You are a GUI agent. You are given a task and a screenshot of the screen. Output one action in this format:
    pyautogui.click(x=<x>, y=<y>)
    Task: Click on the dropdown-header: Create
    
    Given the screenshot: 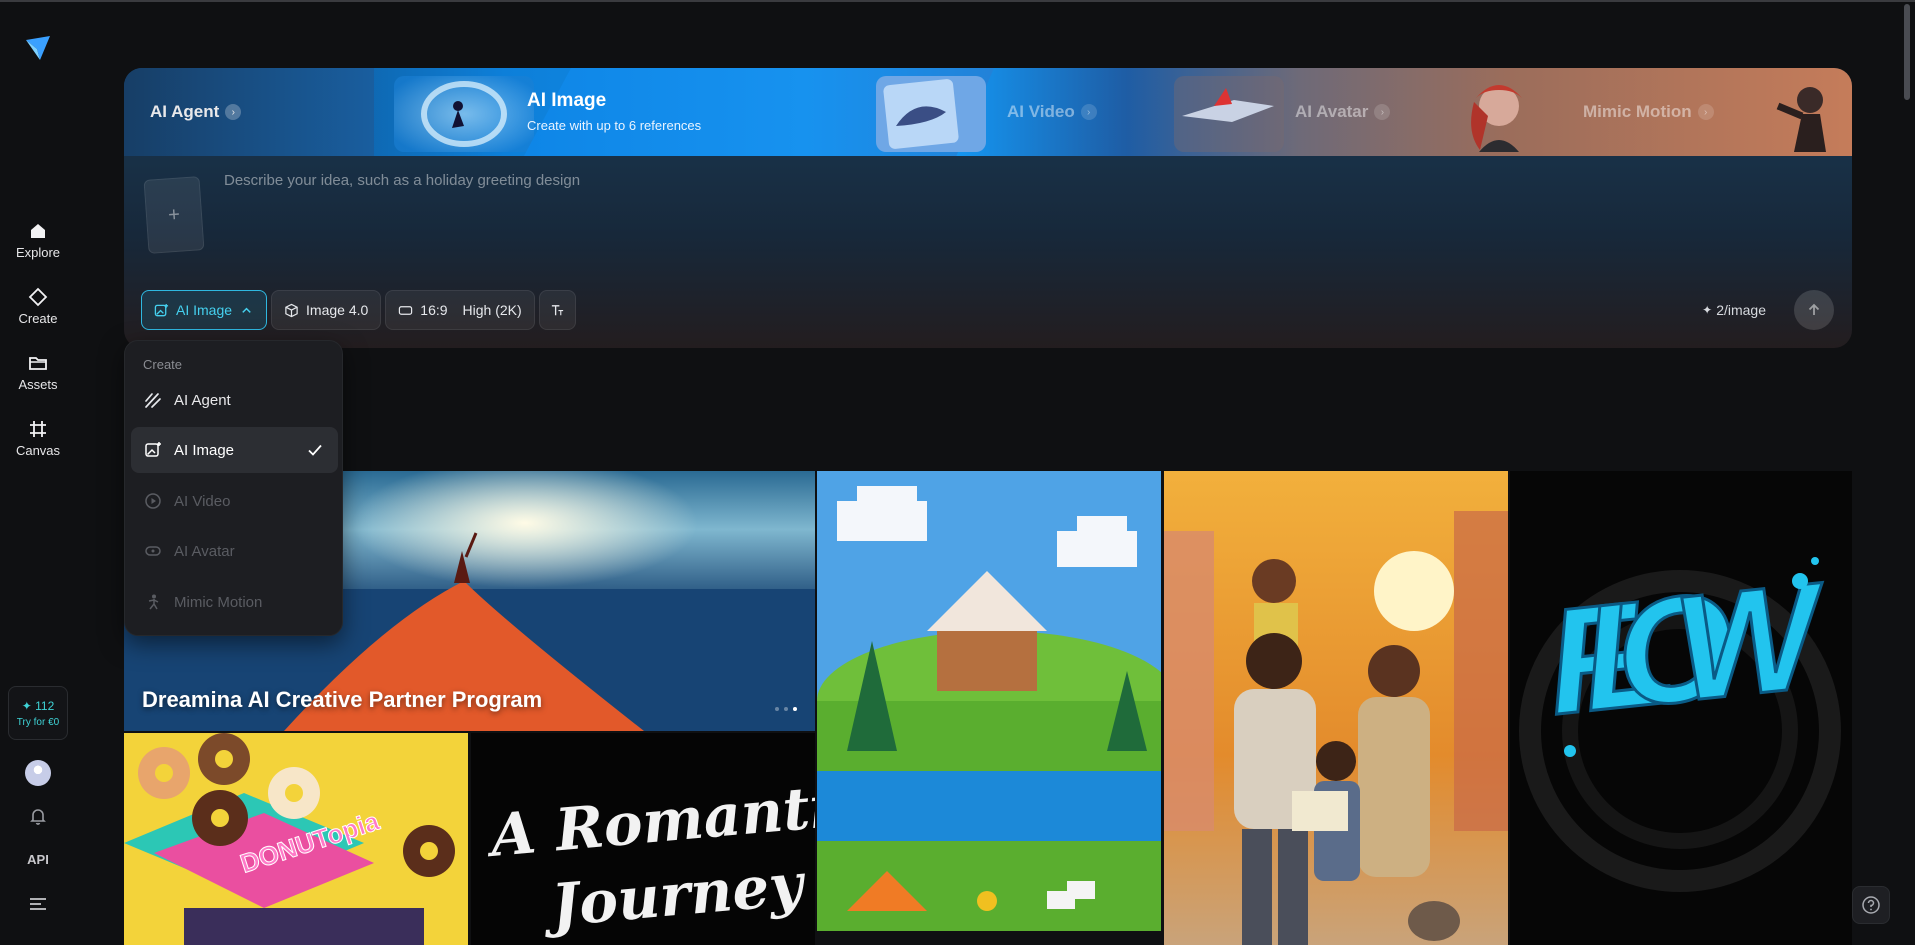 What is the action you would take?
    pyautogui.click(x=163, y=364)
    